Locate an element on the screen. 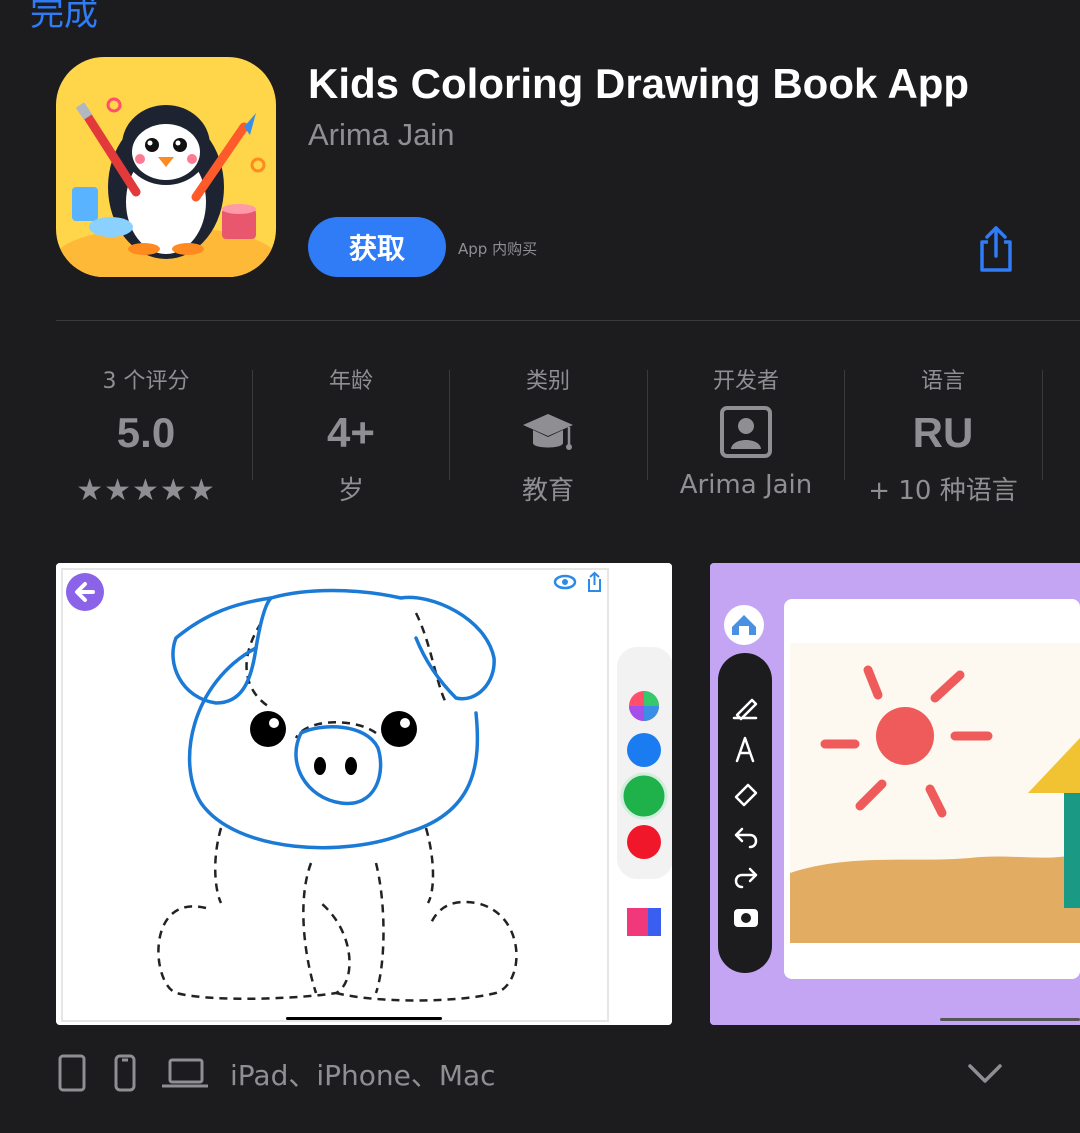  category-label: 类别 is located at coordinates (547, 381).